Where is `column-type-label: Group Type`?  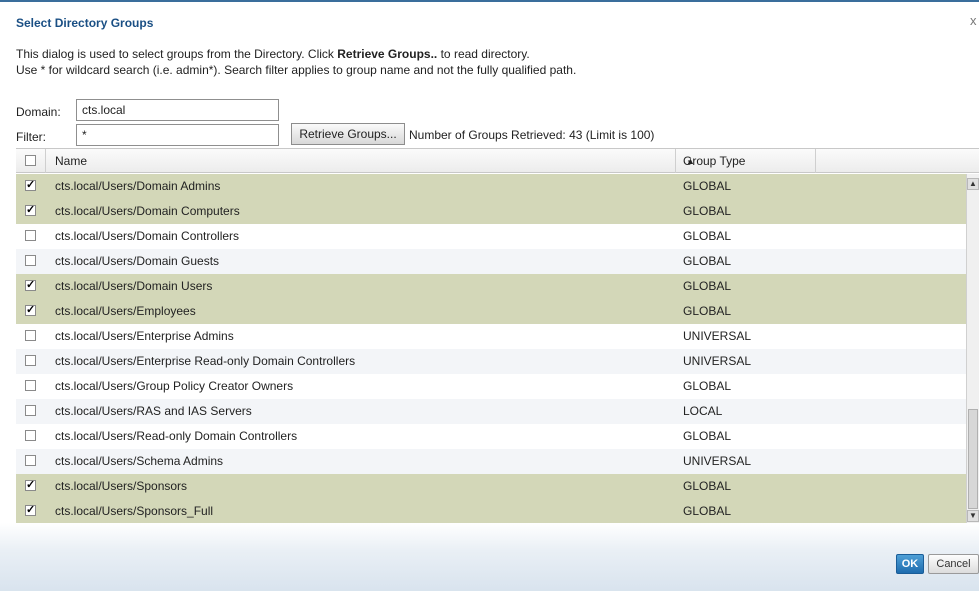
column-type-label: Group Type is located at coordinates (714, 161).